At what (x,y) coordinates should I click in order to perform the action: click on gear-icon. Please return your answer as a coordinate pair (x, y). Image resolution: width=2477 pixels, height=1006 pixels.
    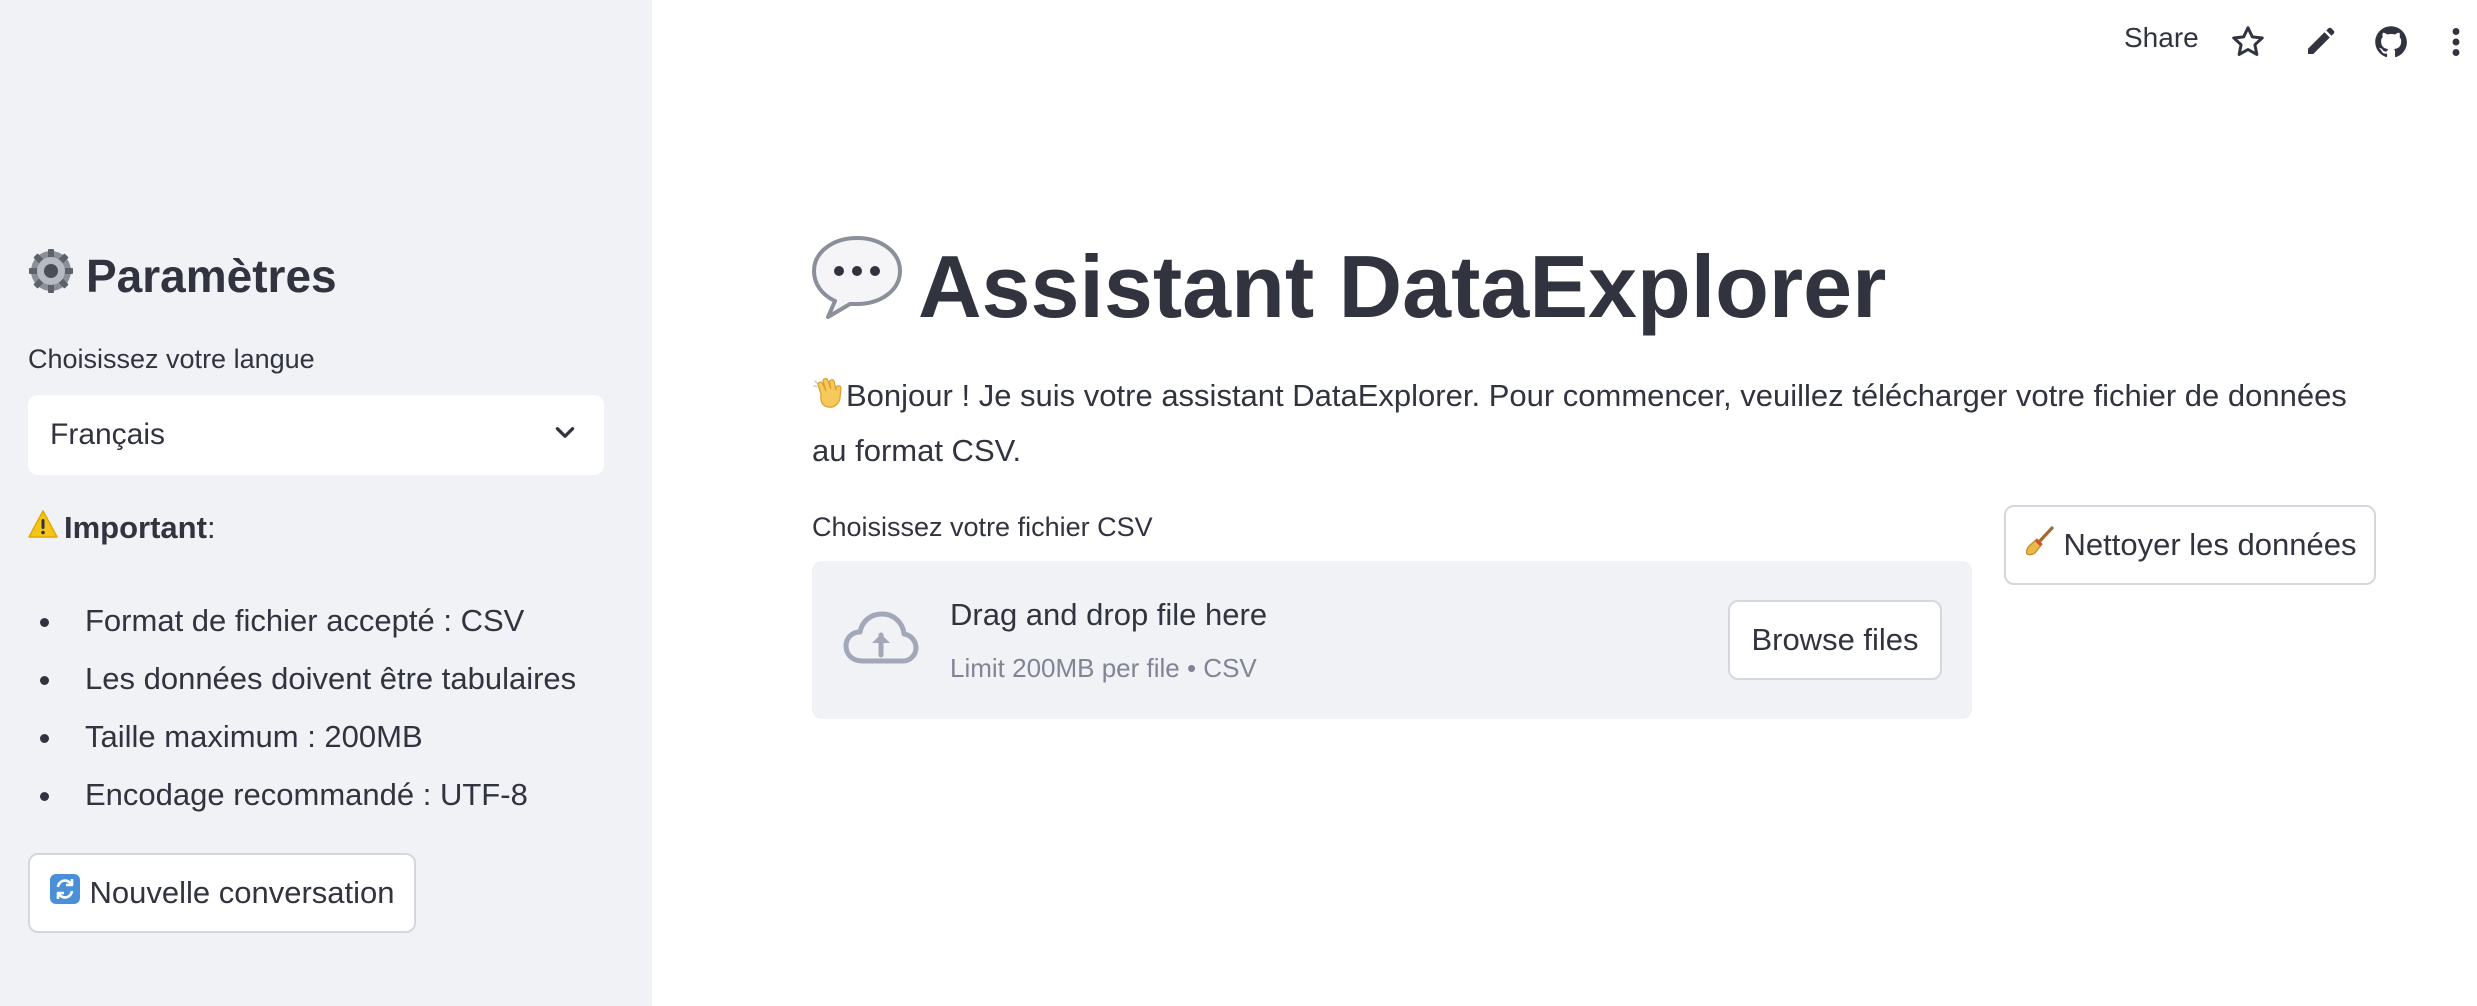
    Looking at the image, I should click on (51, 276).